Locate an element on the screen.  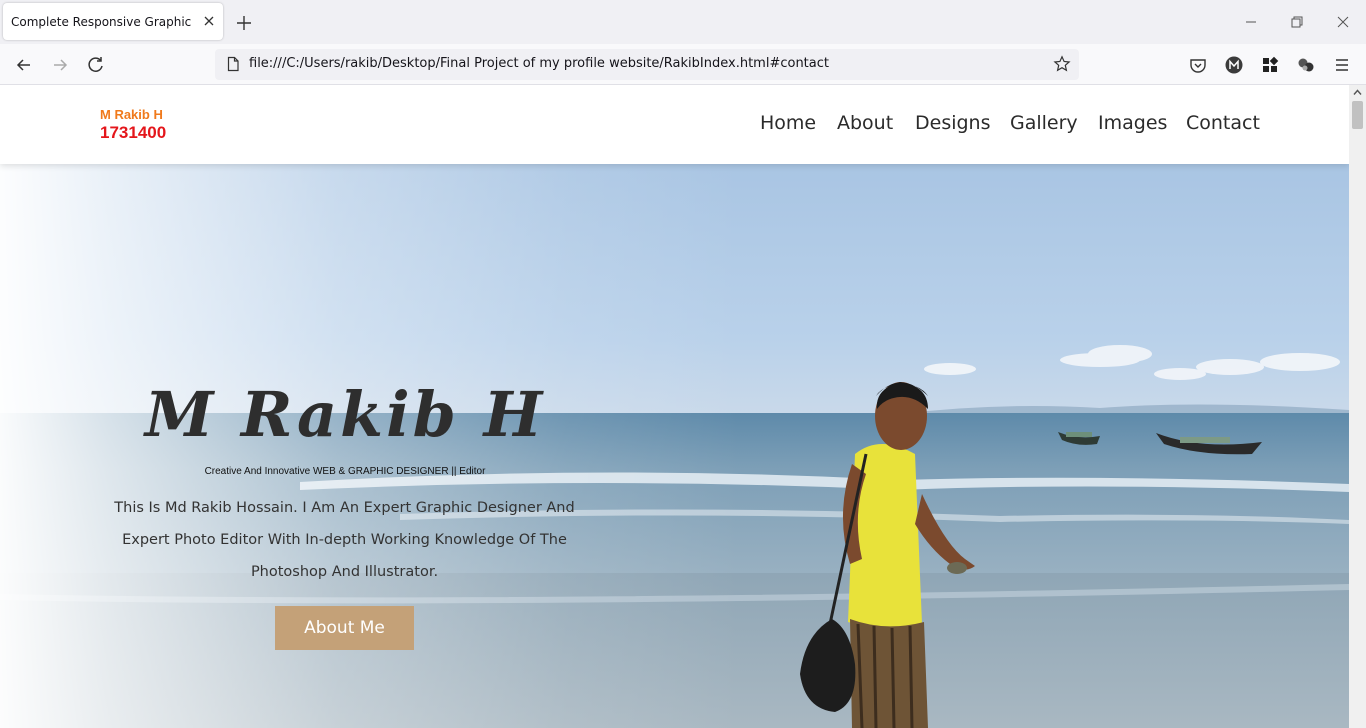
menu-icon is located at coordinates (1342, 65).